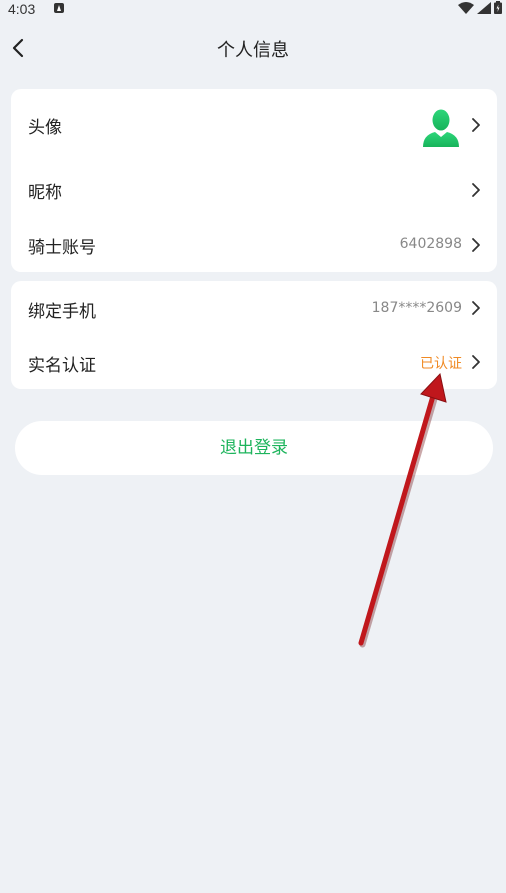  I want to click on real-name-label: 实名认证, so click(62, 366).